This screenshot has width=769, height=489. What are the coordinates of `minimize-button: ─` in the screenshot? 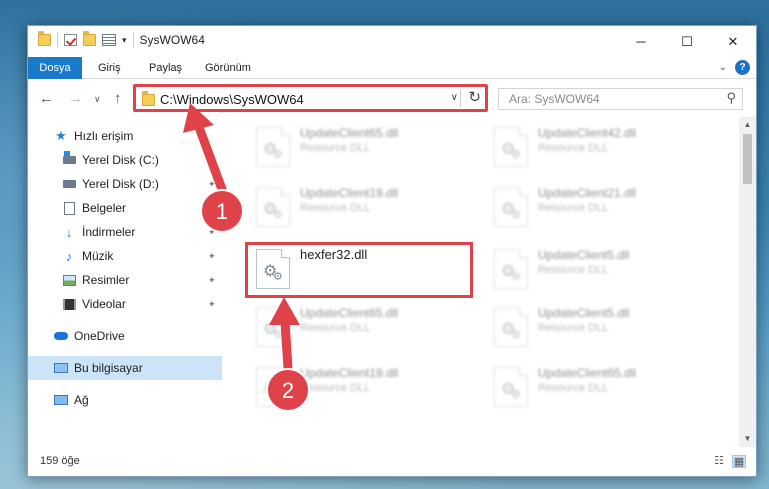 It's located at (641, 41).